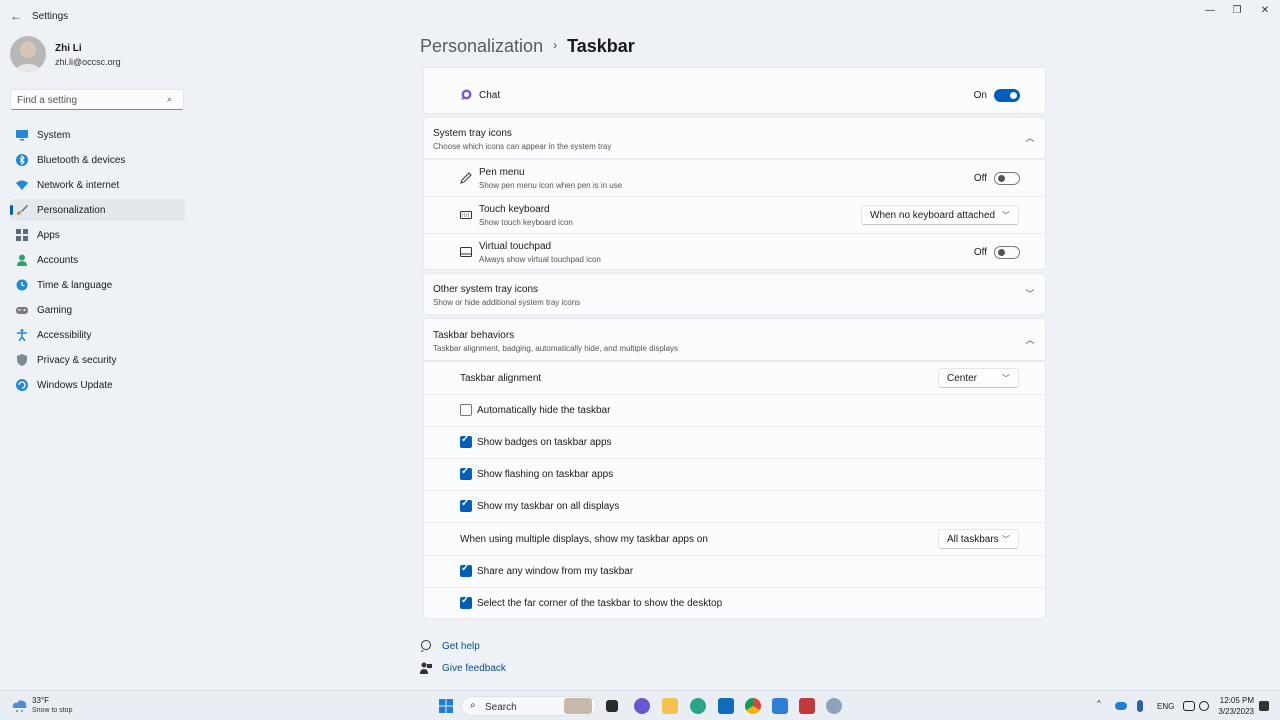 The height and width of the screenshot is (720, 1280). Describe the element at coordinates (426, 646) in the screenshot. I see `help-icon` at that location.